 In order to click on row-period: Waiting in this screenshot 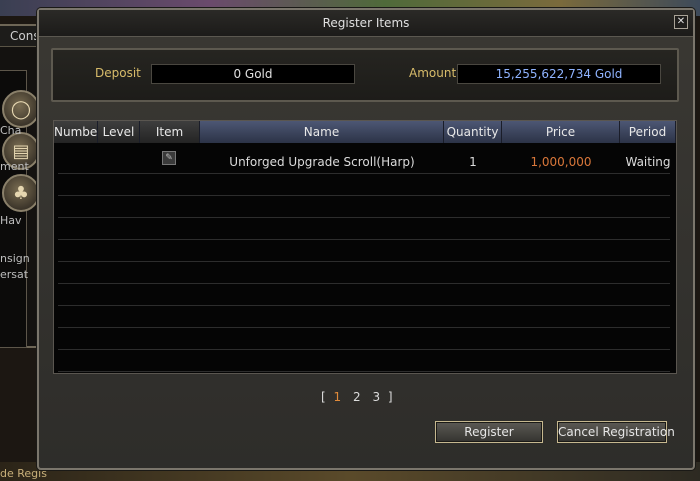, I will do `click(648, 162)`.